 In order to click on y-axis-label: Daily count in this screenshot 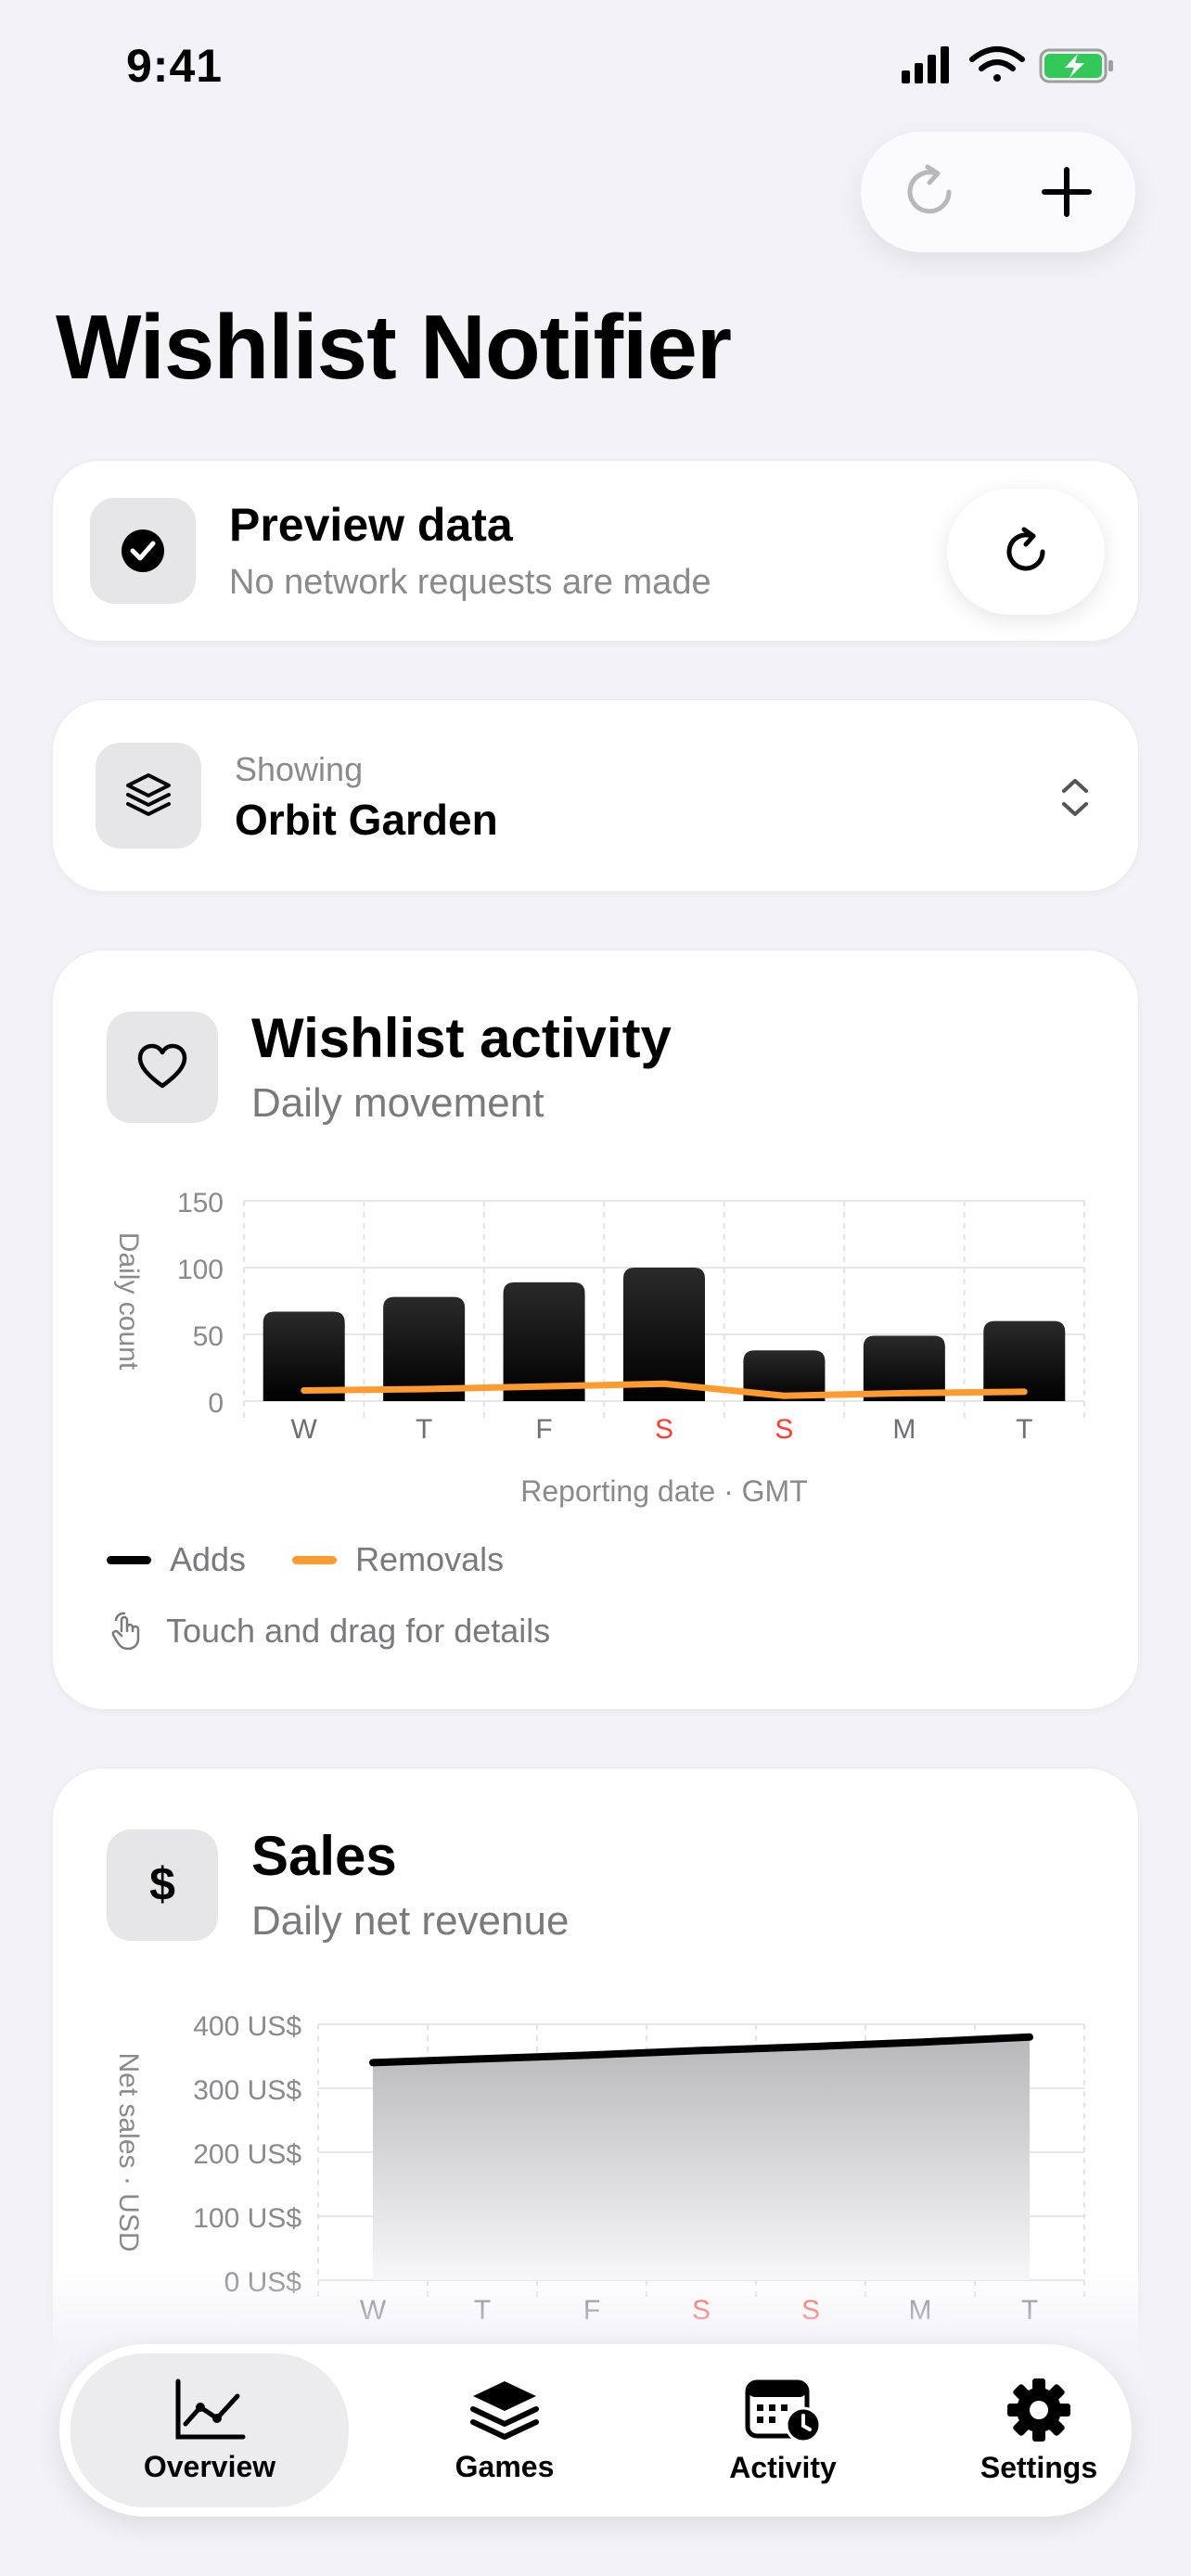, I will do `click(128, 1301)`.